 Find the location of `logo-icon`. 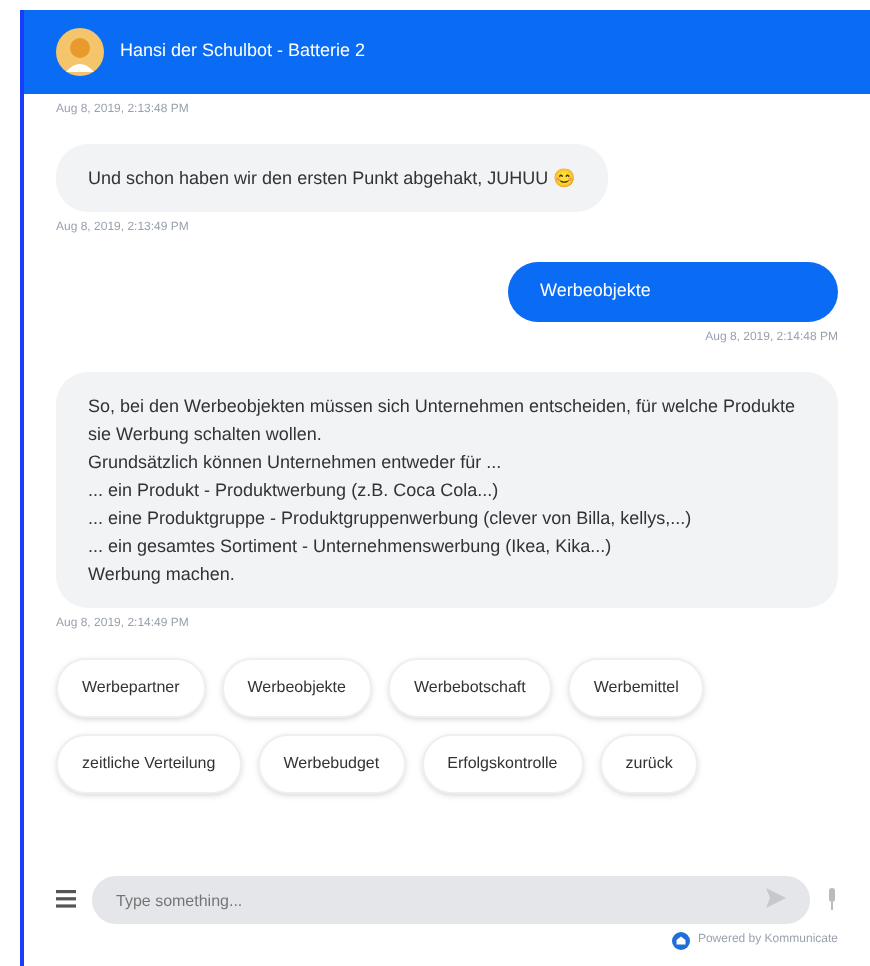

logo-icon is located at coordinates (680, 941).